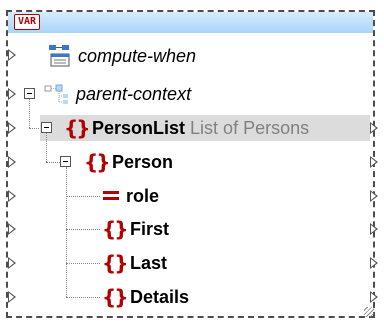 This screenshot has height=325, width=384. Describe the element at coordinates (374, 263) in the screenshot. I see `output-connector-last` at that location.